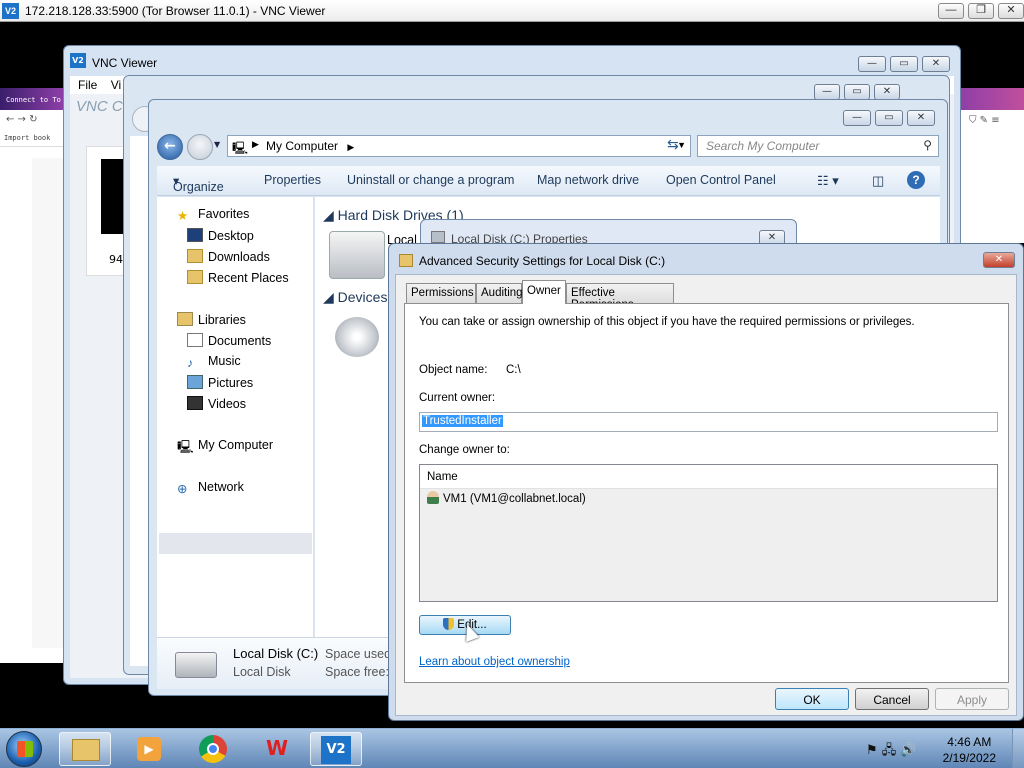  I want to click on middle-min-button: —, so click(827, 92).